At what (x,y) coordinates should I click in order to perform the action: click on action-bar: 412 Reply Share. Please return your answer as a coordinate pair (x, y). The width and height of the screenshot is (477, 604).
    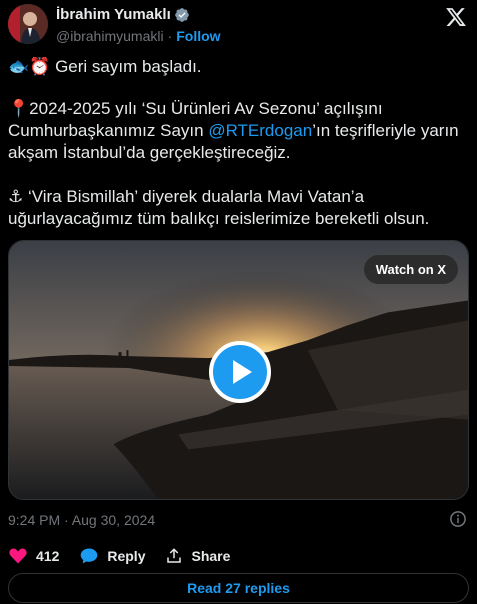
    Looking at the image, I should click on (119, 556).